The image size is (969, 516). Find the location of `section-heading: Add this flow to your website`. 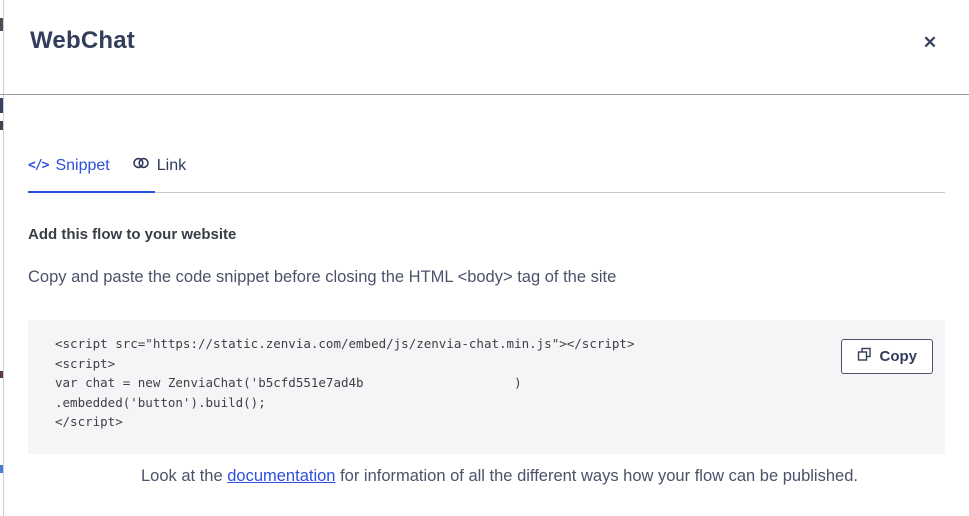

section-heading: Add this flow to your website is located at coordinates (132, 234).